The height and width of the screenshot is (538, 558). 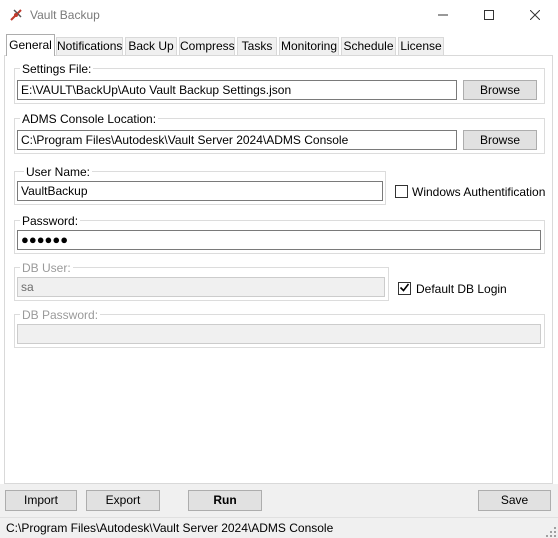 What do you see at coordinates (368, 46) in the screenshot?
I see `tab-schedule: Schedule` at bounding box center [368, 46].